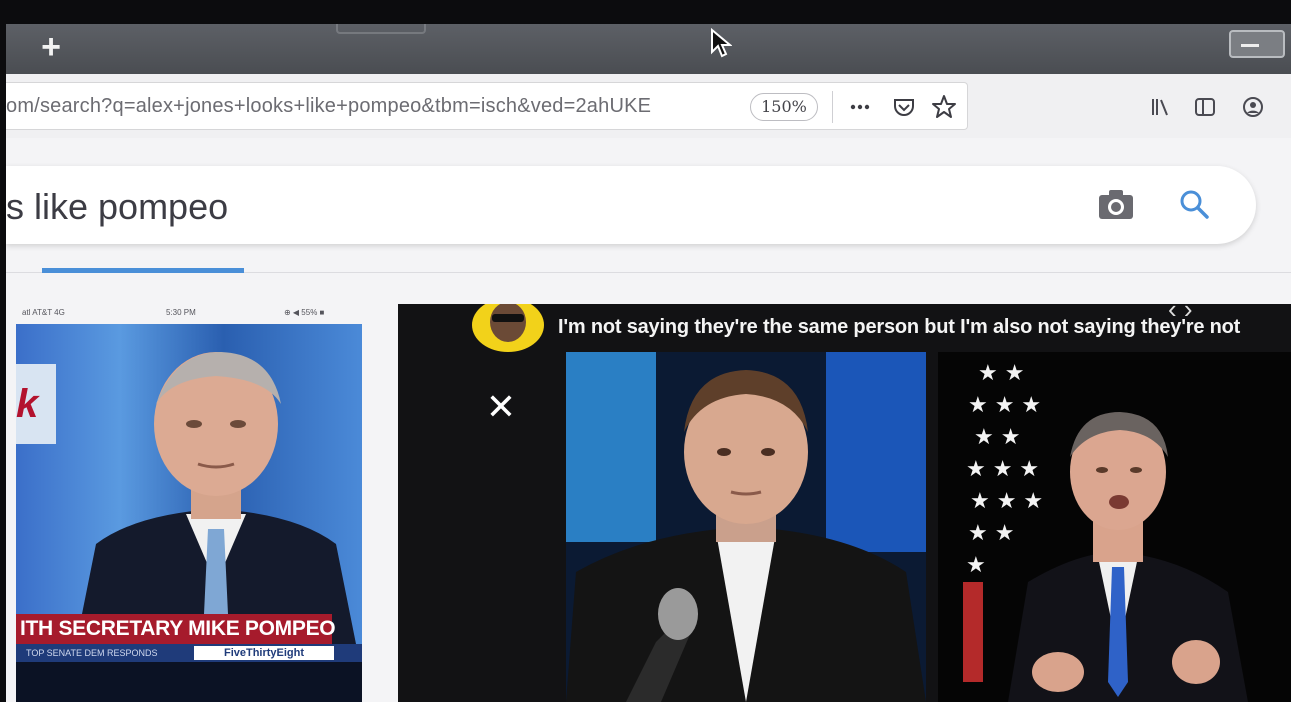 The image size is (1291, 702). I want to click on account-icon, so click(1253, 107).